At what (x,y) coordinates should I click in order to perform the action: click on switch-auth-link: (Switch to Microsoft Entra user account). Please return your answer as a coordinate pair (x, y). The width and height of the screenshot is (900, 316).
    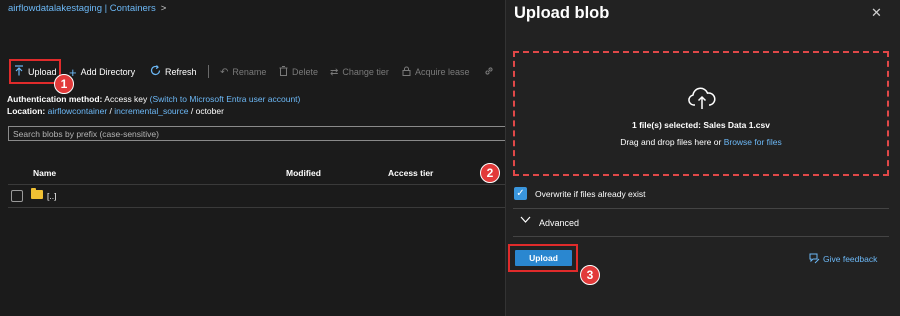
    Looking at the image, I should click on (225, 99).